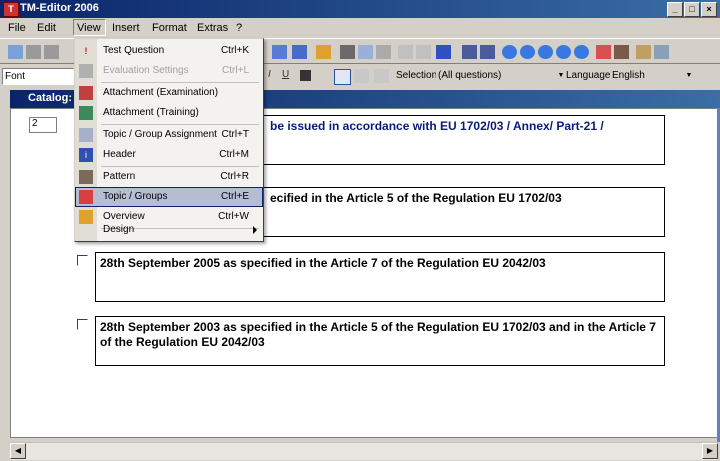 This screenshot has width=720, height=461. I want to click on menu-item-shortcut: Ctrl+K, so click(234, 50).